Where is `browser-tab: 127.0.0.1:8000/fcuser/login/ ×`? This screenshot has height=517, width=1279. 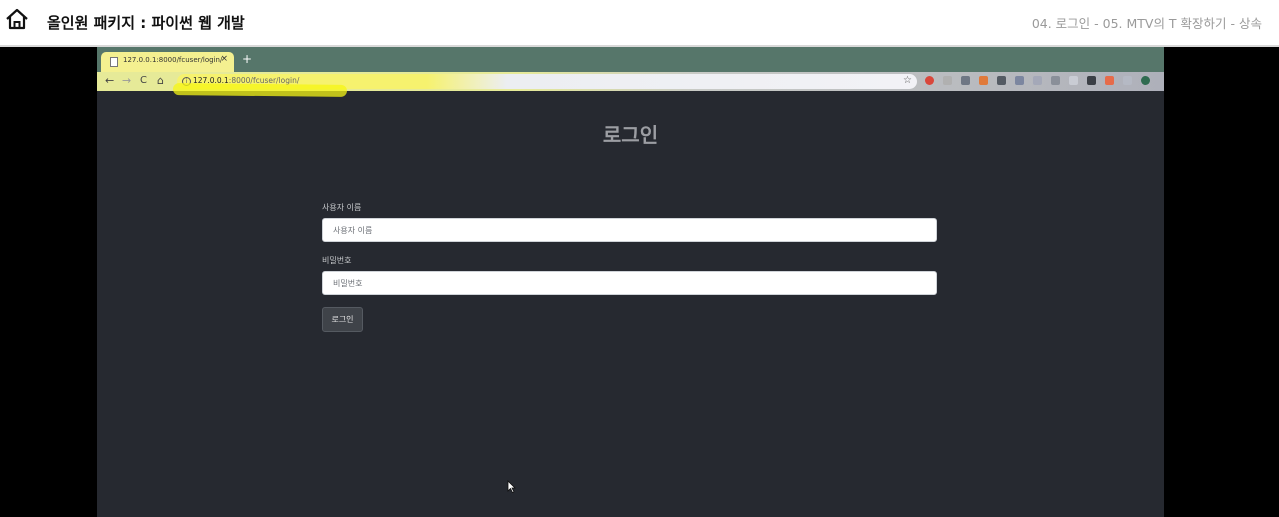 browser-tab: 127.0.0.1:8000/fcuser/login/ × is located at coordinates (167, 62).